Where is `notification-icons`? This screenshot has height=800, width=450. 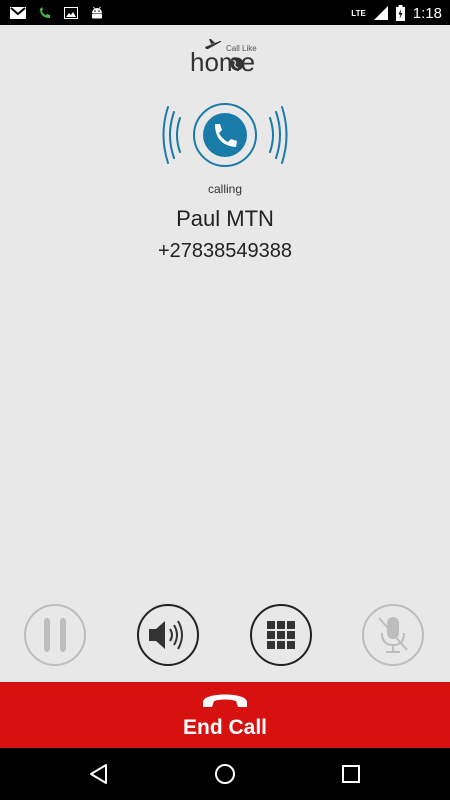
notification-icons is located at coordinates (57, 13).